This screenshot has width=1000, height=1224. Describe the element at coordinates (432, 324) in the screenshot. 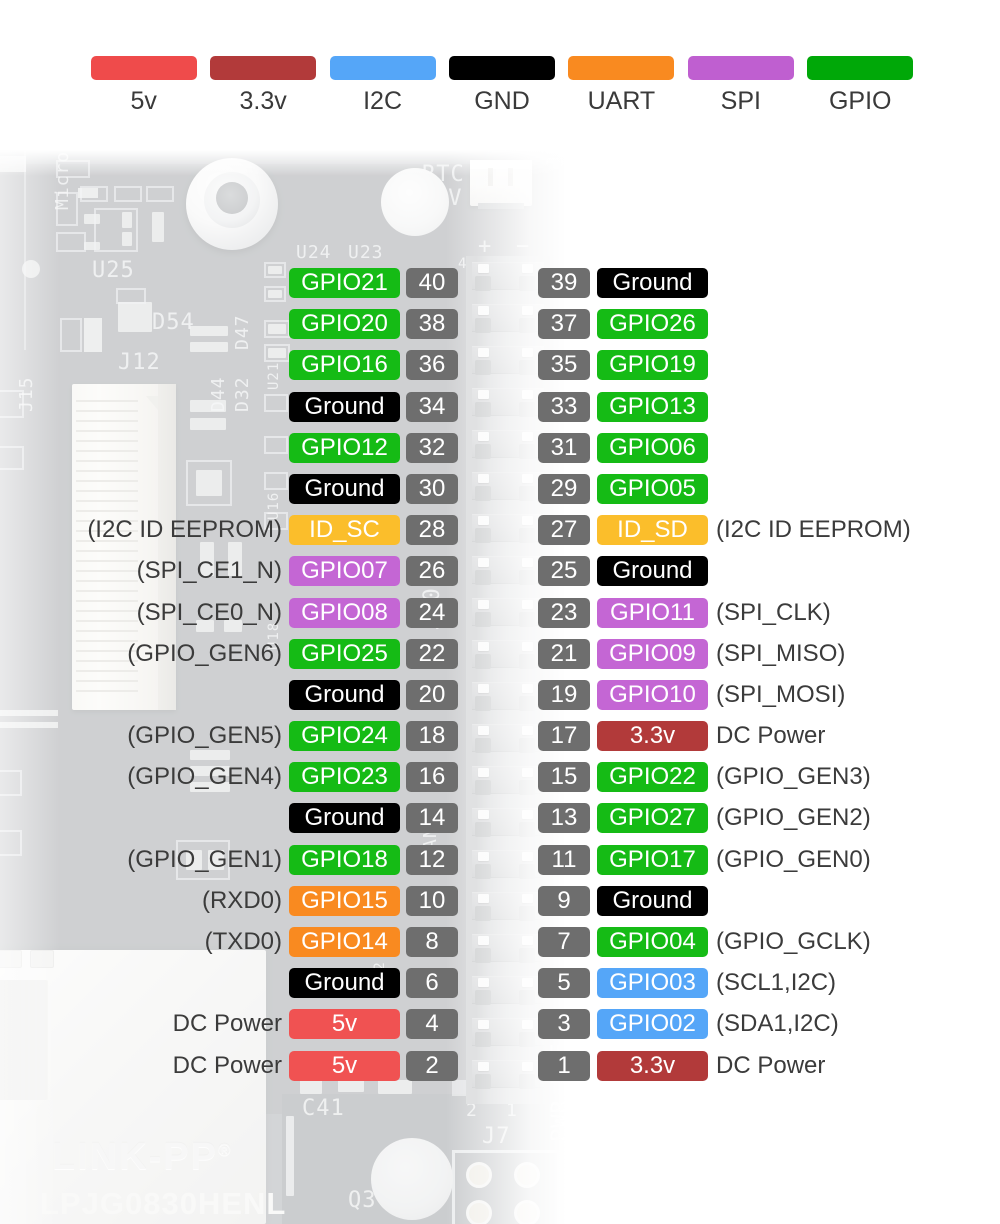

I see `pin-number-left: 38` at that location.